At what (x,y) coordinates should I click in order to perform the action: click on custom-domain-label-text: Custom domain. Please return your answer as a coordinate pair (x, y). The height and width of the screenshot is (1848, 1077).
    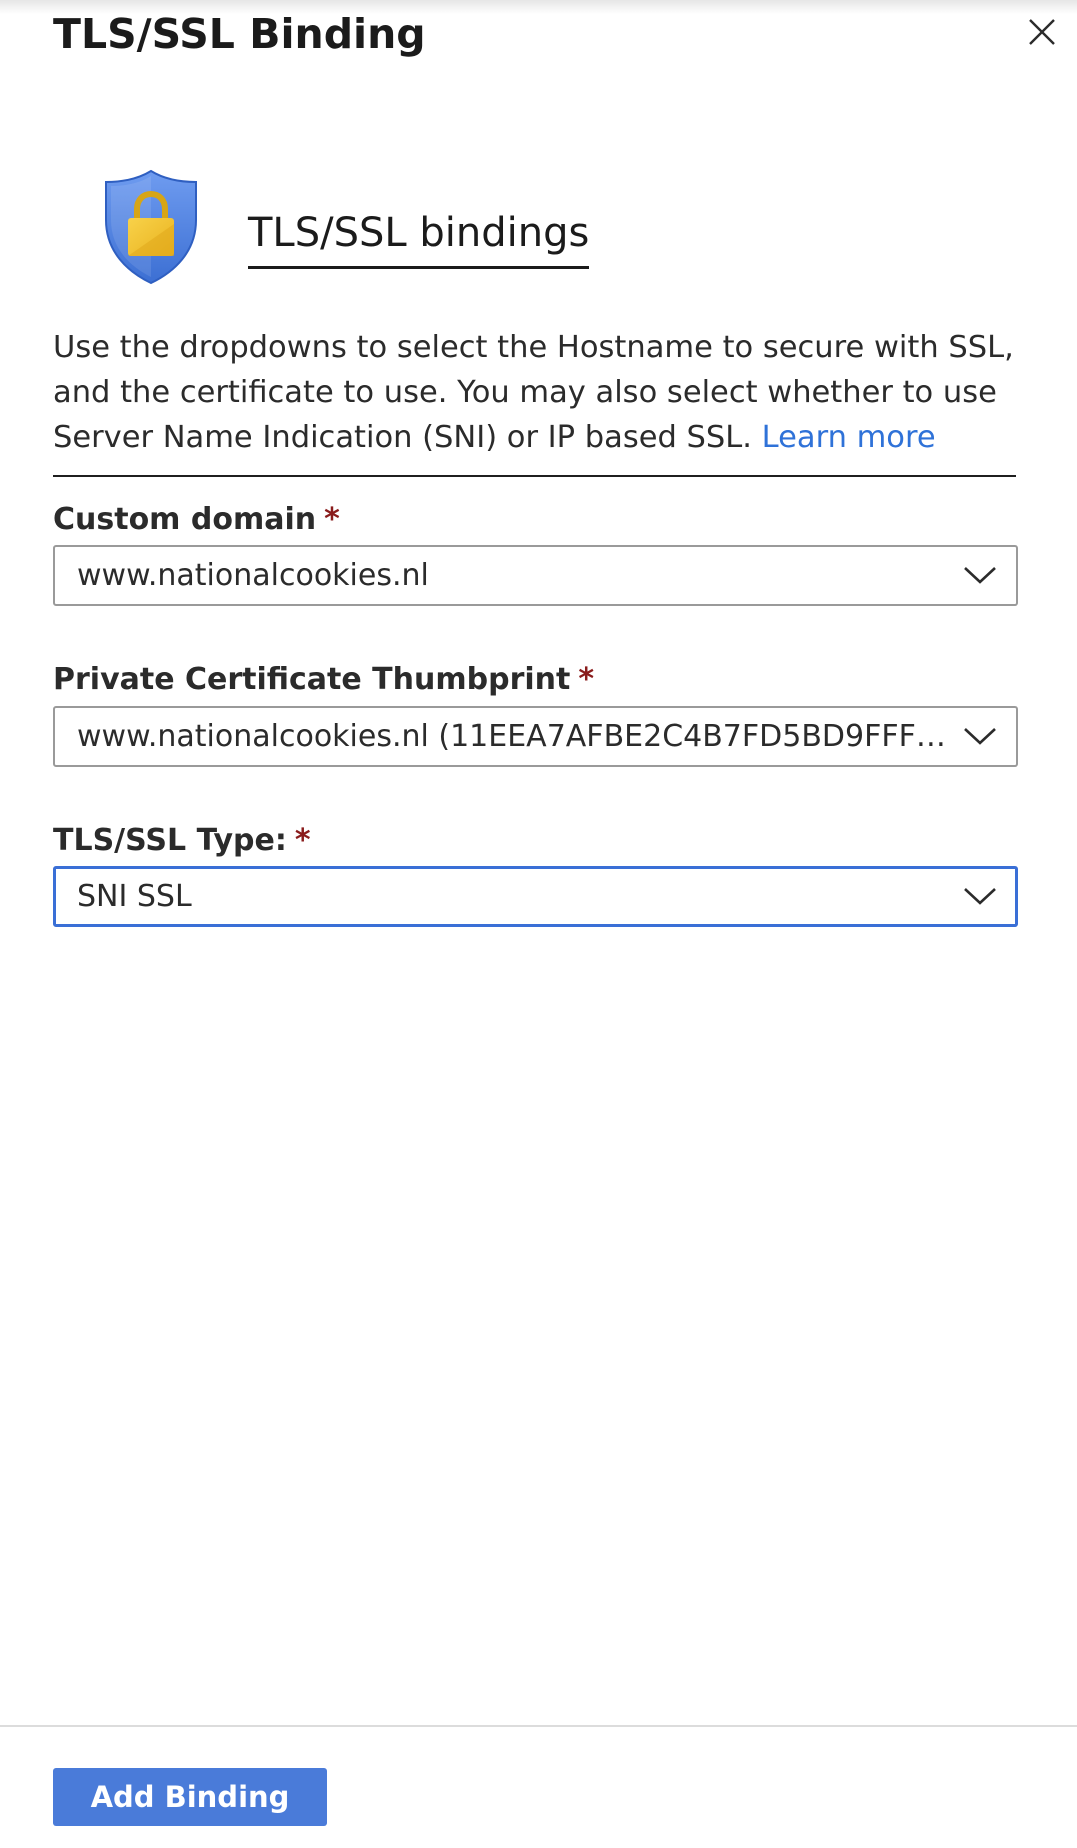
    Looking at the image, I should click on (185, 519).